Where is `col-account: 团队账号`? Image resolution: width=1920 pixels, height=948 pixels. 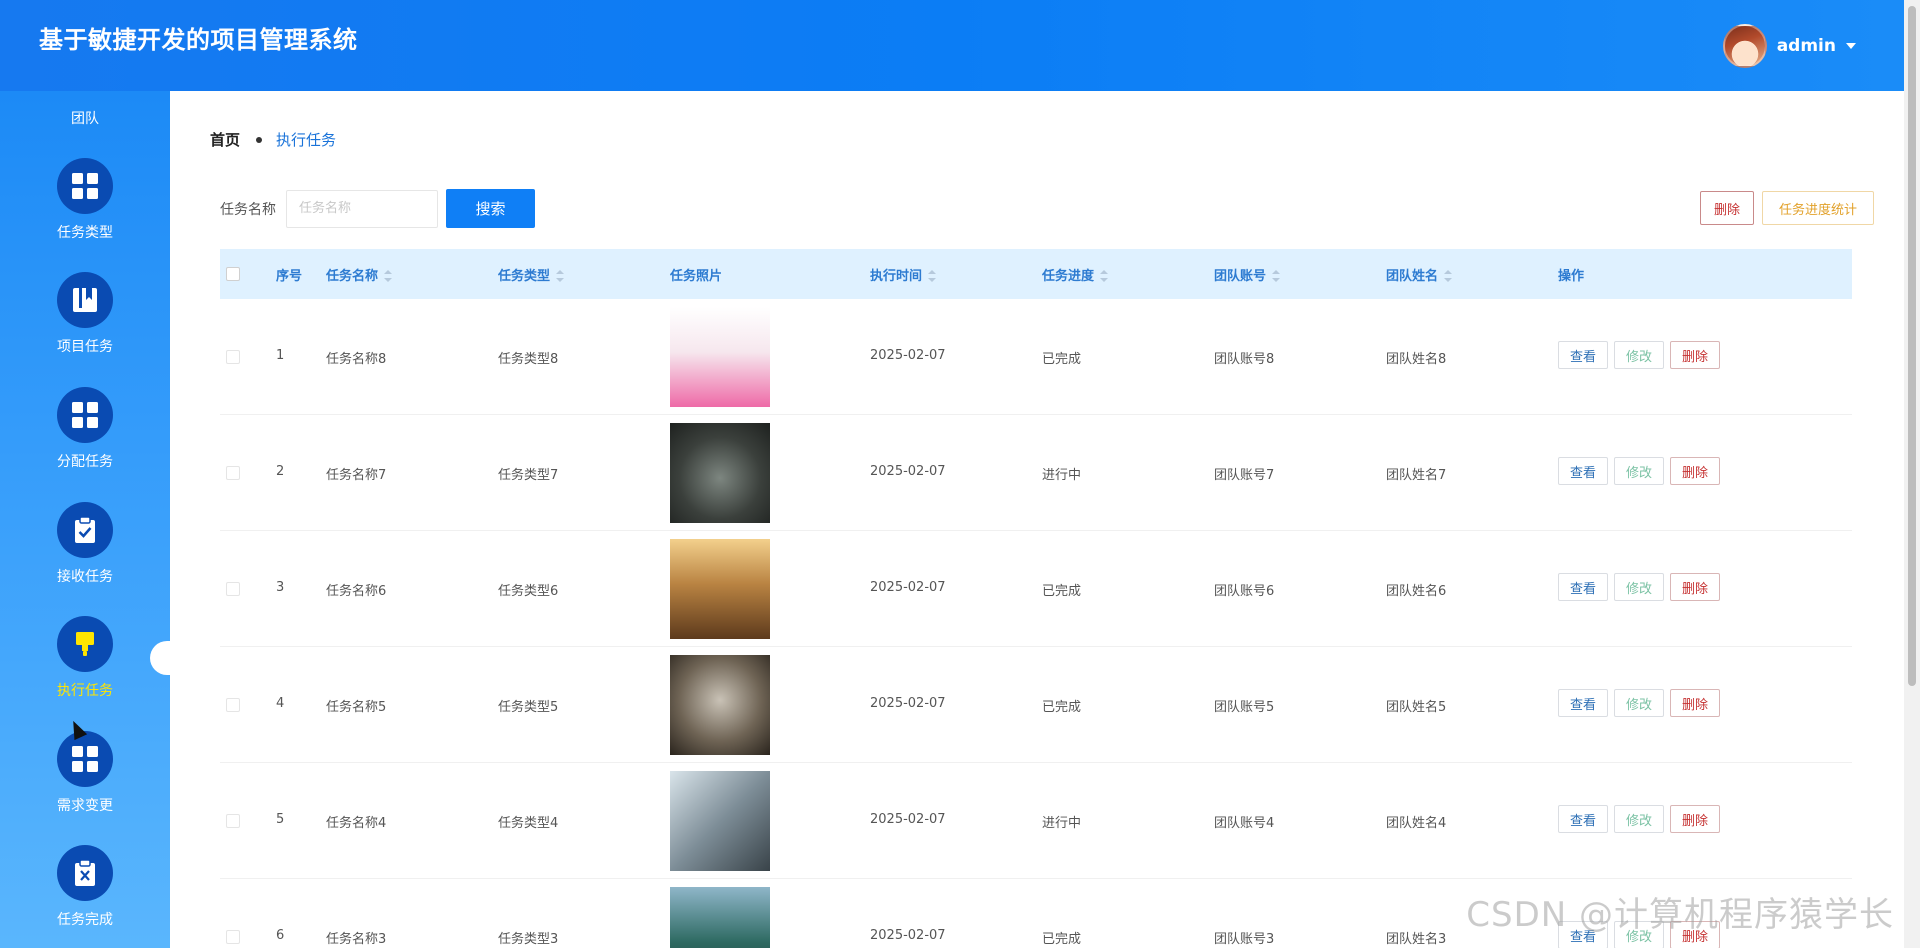 col-account: 团队账号 is located at coordinates (1247, 274).